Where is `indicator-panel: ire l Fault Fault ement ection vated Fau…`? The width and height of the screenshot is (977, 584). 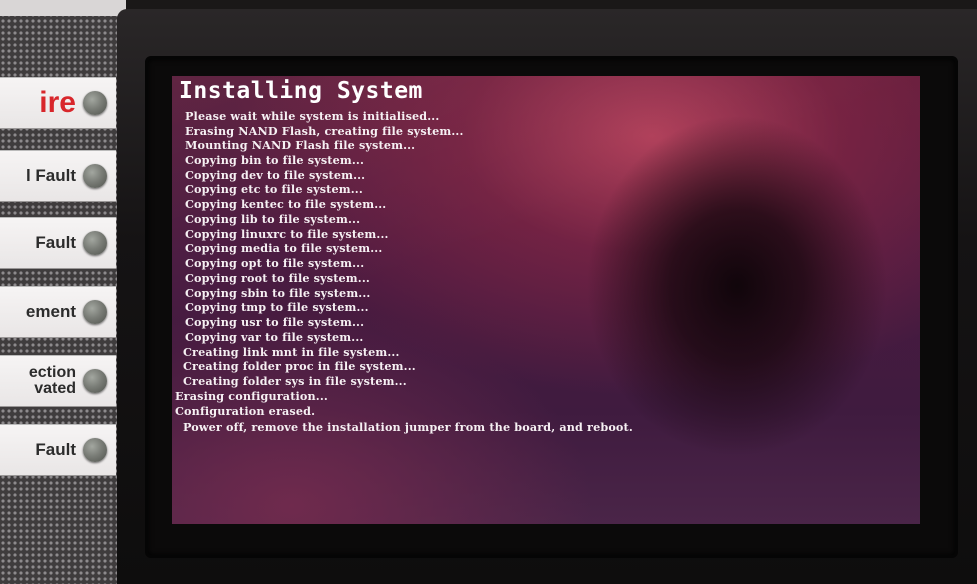 indicator-panel: ire l Fault Fault ement ection vated Fau… is located at coordinates (63, 292).